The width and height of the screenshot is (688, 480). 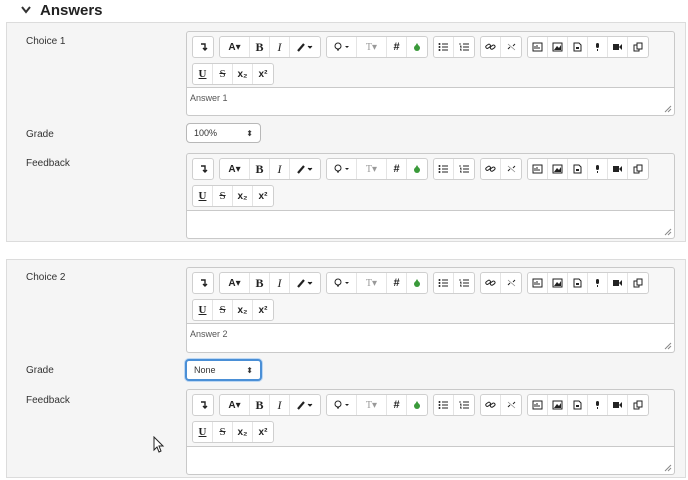 I want to click on choice-2-feedback-editor: A▾ B I T▾ # U S x₂ x², so click(x=430, y=432).